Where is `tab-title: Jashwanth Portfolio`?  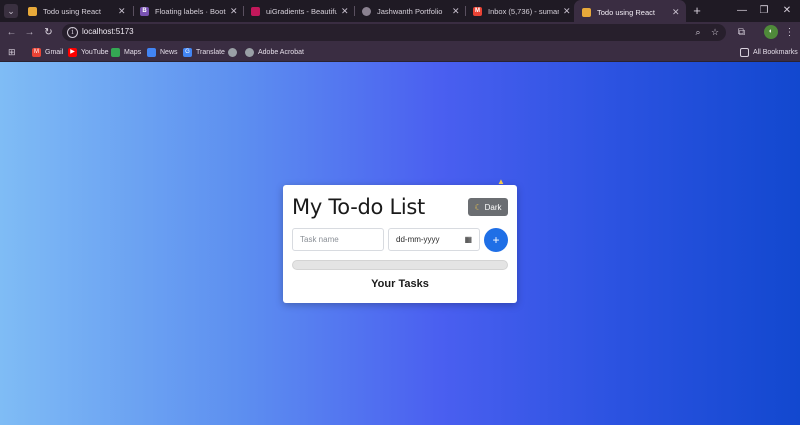
tab-title: Jashwanth Portfolio is located at coordinates (410, 11).